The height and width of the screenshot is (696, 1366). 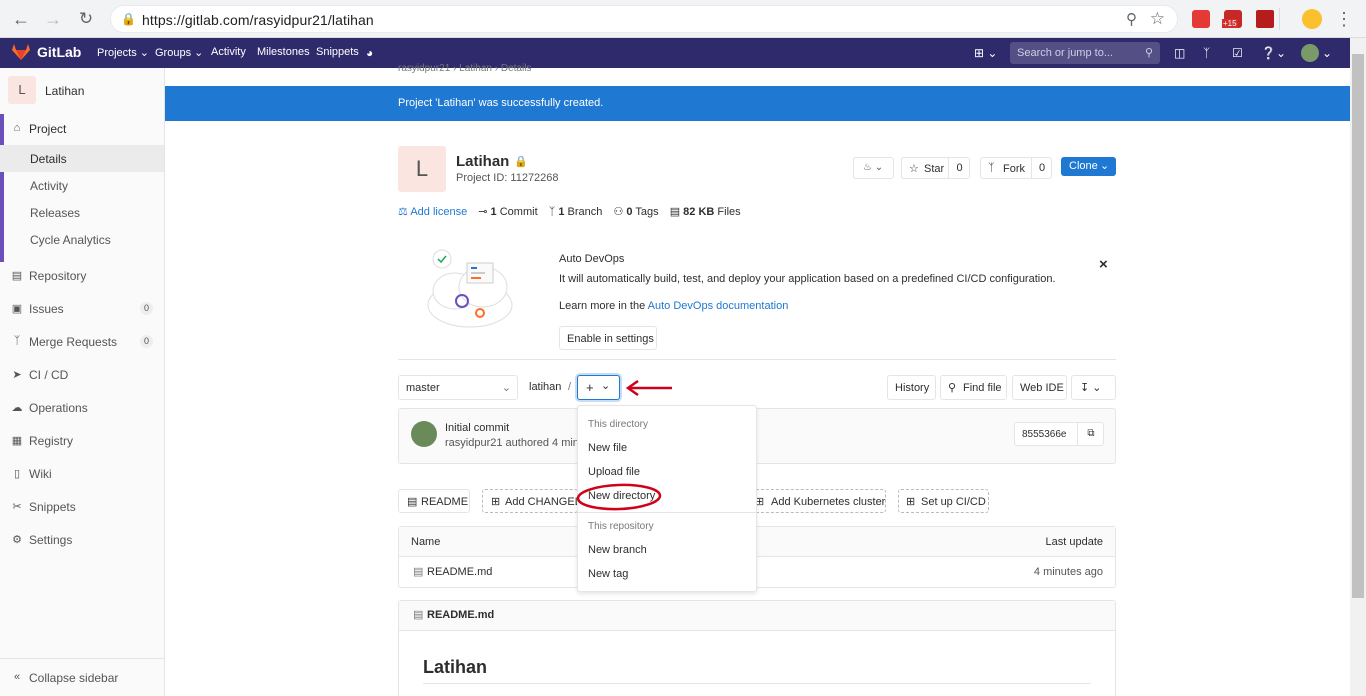 I want to click on sidebar-item-registry: ▦ Registry, so click(x=82, y=440).